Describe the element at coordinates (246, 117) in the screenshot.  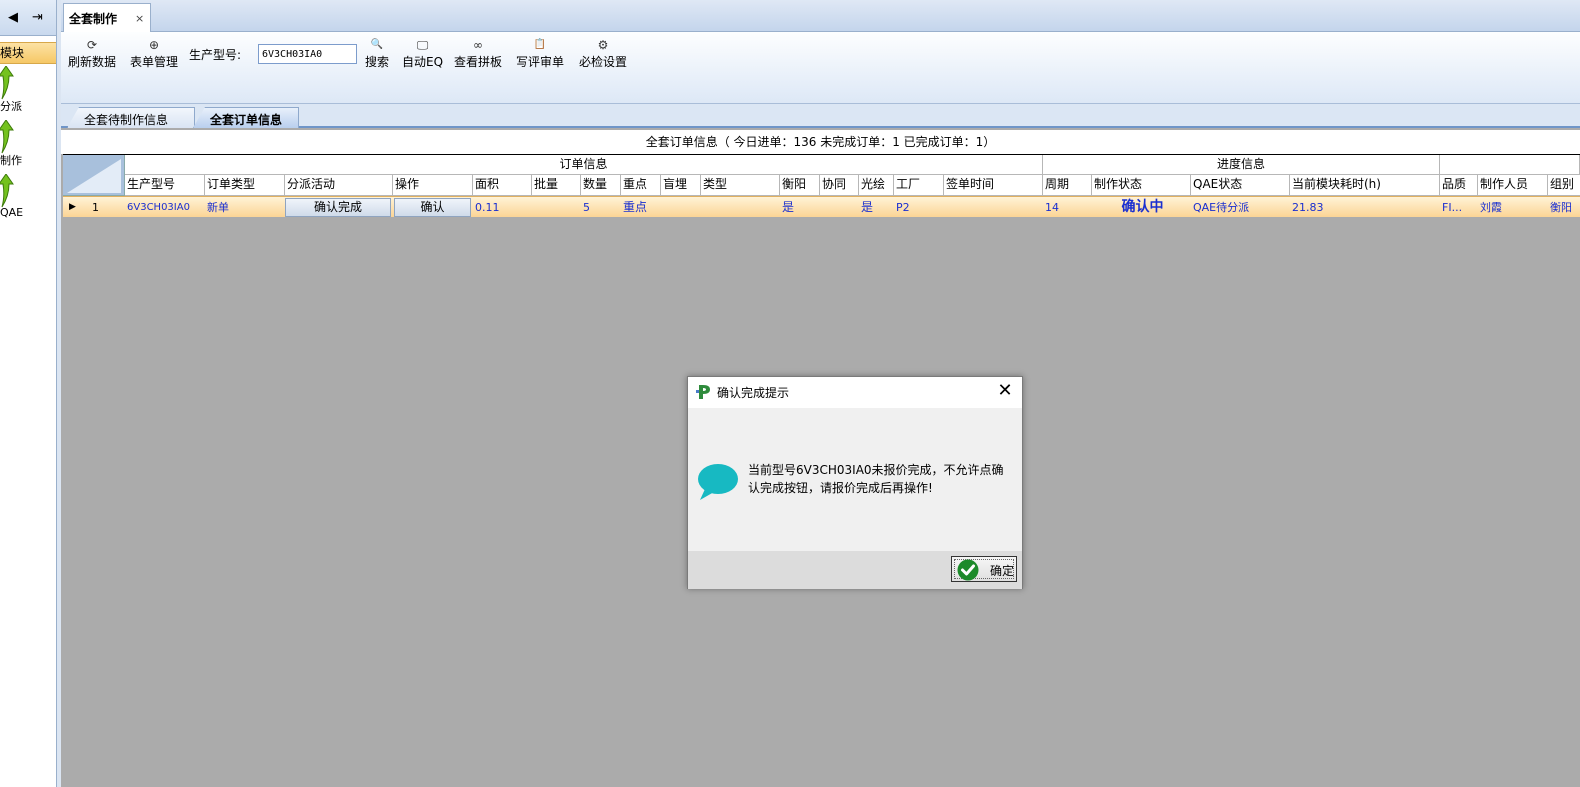
I see `tab-order-info: 全套订单信息` at that location.